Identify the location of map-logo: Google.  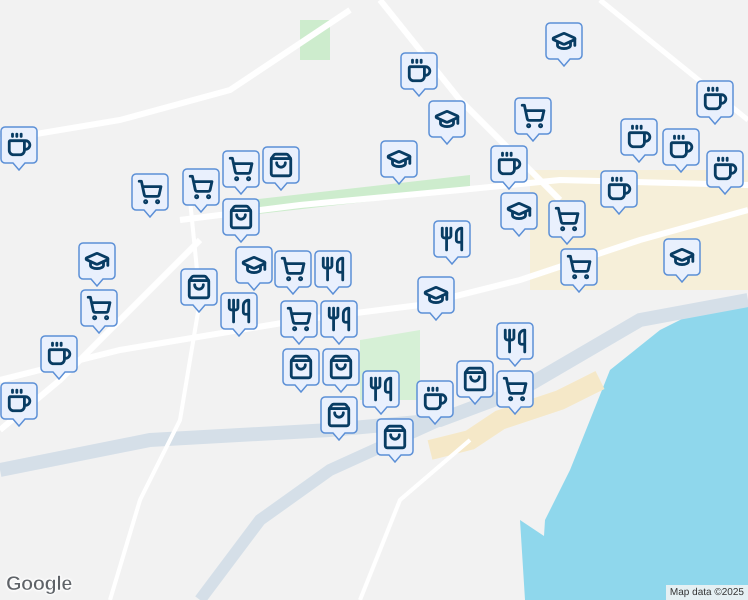
(39, 584).